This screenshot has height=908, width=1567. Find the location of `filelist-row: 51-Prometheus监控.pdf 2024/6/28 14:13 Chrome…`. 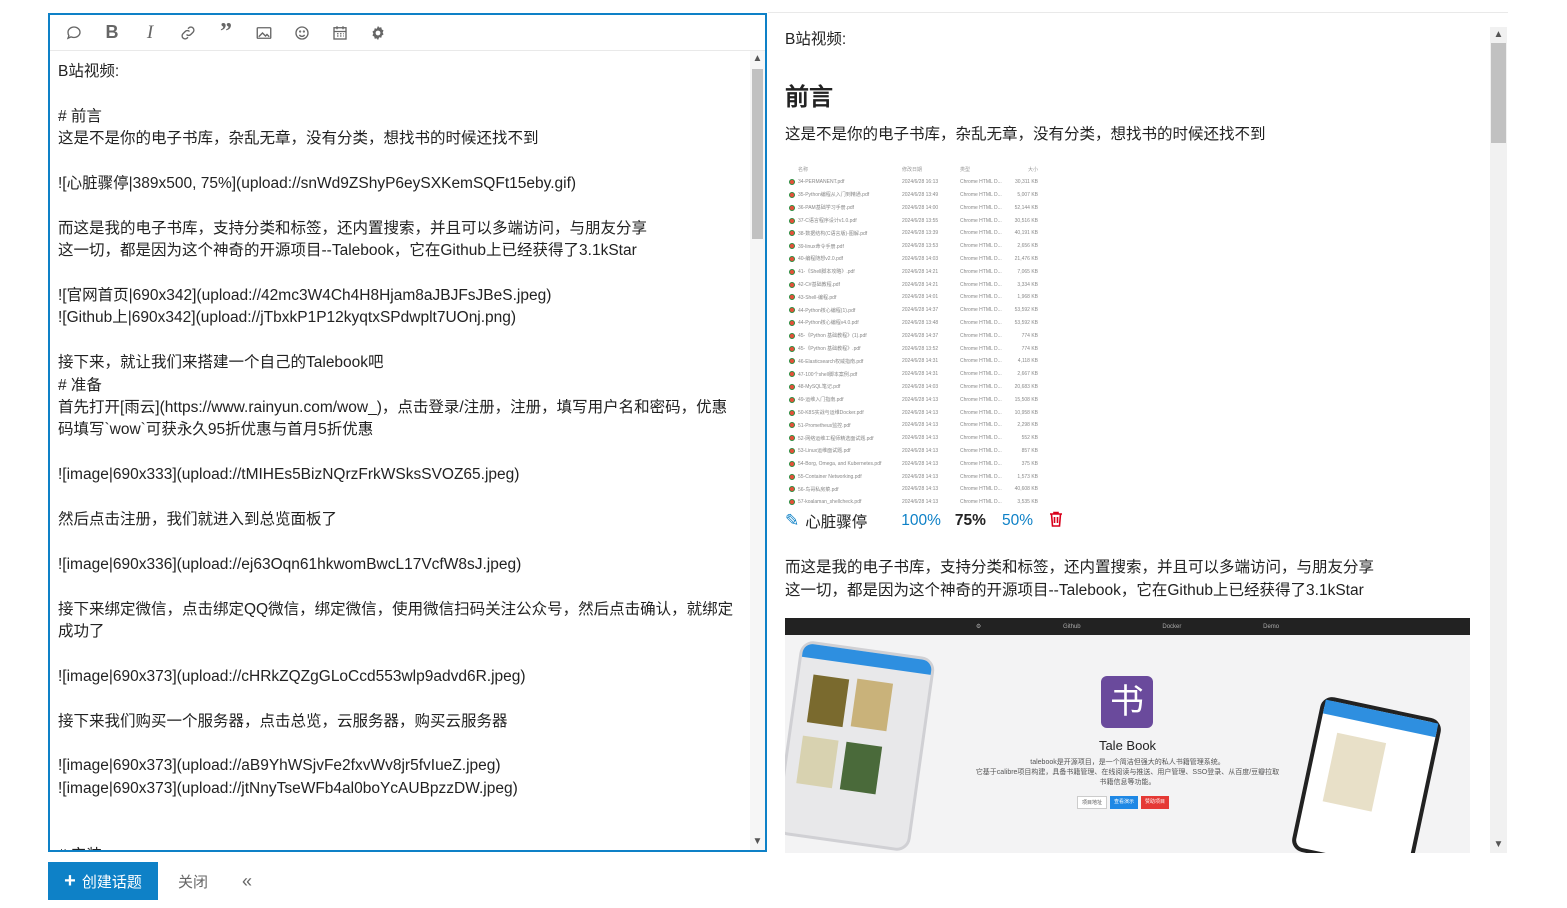

filelist-row: 51-Prometheus监控.pdf 2024/6/28 14:13 Chrome… is located at coordinates (914, 425).